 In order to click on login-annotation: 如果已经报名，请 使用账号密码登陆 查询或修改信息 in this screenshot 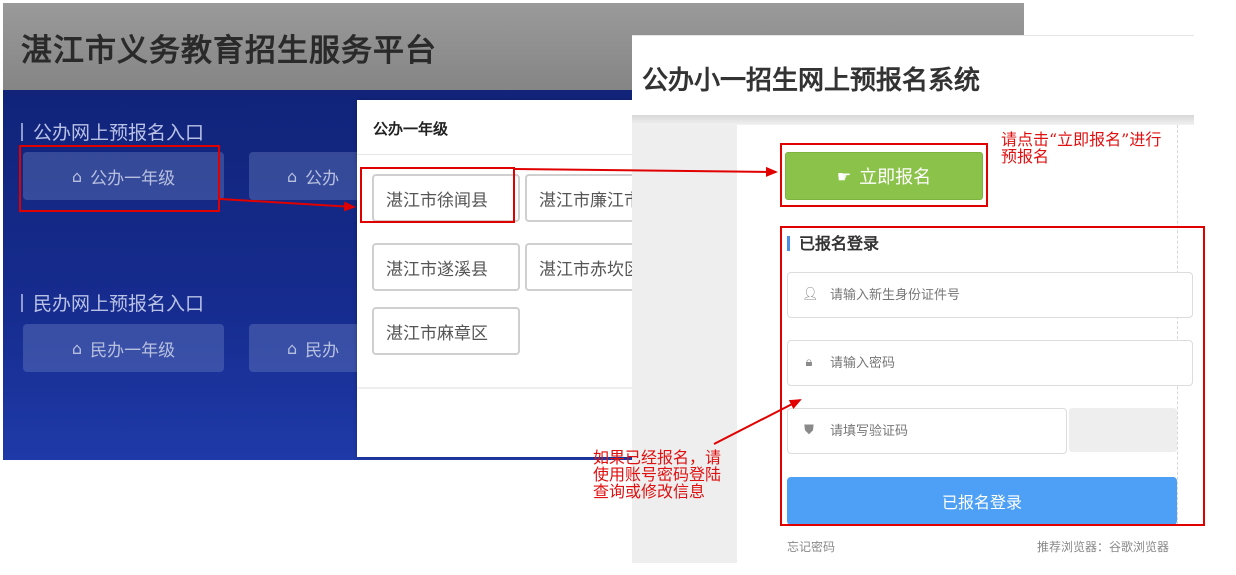, I will do `click(657, 474)`.